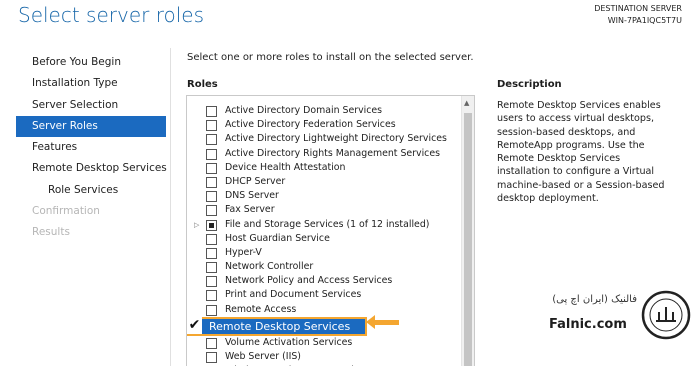  What do you see at coordinates (310, 125) in the screenshot?
I see `role-label: Active Directory Federation Services` at bounding box center [310, 125].